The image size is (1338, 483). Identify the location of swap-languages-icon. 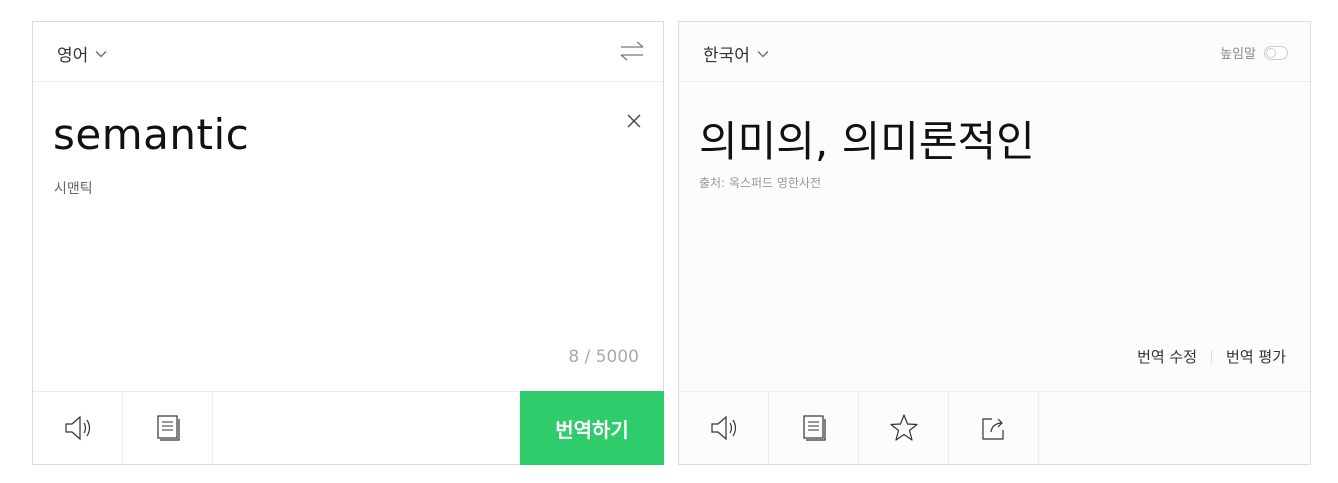
(632, 51).